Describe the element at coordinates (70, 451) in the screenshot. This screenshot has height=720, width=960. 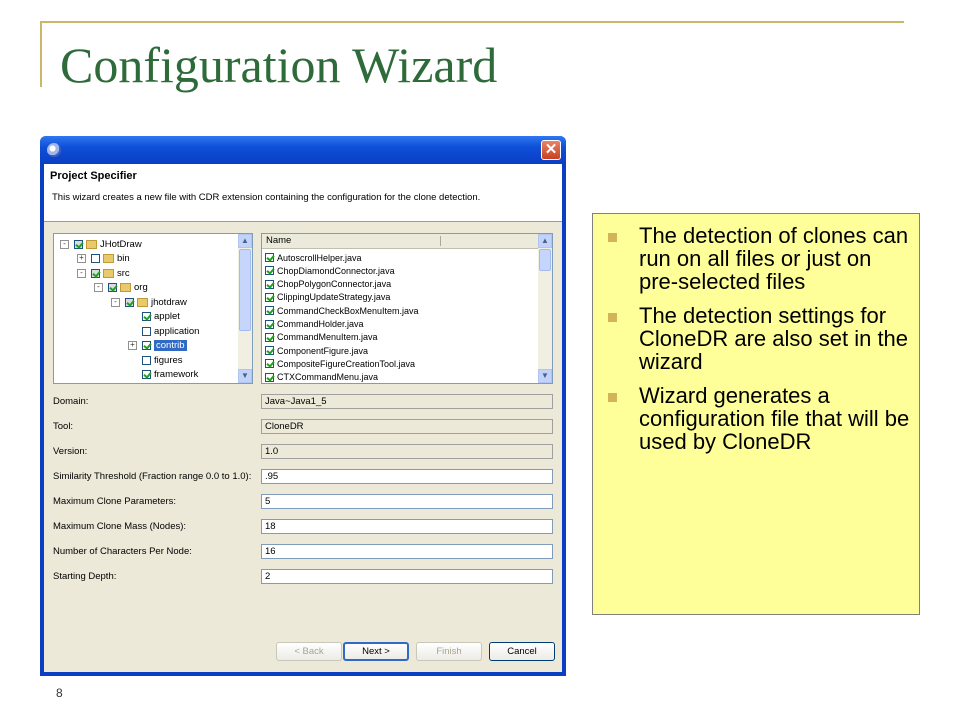
I see `field-label: Version:` at that location.